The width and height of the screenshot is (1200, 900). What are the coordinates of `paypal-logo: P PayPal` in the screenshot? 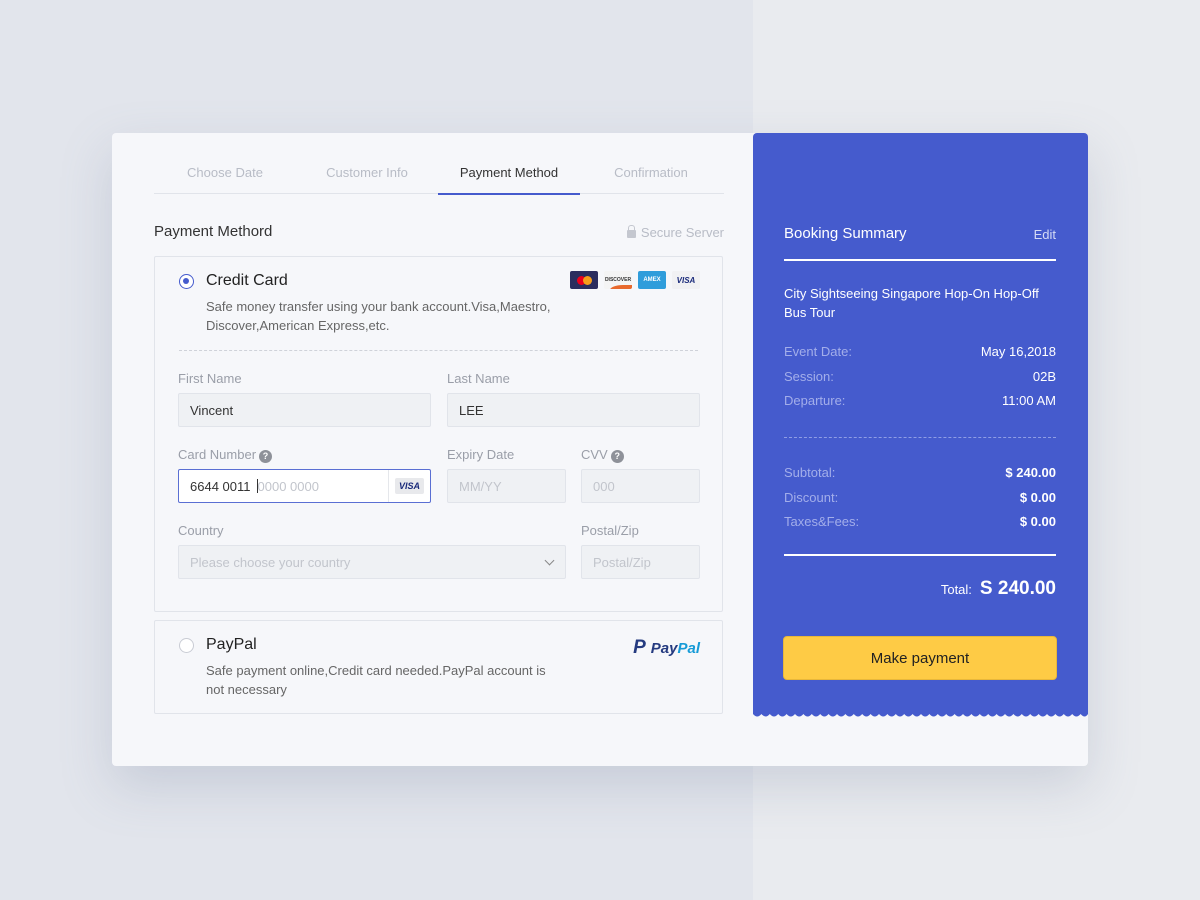 It's located at (666, 648).